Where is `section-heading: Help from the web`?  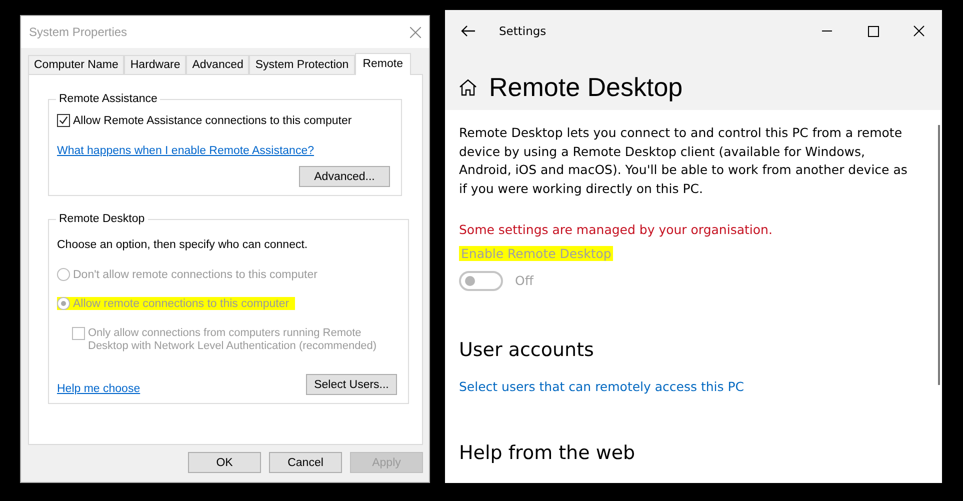
section-heading: Help from the web is located at coordinates (547, 453).